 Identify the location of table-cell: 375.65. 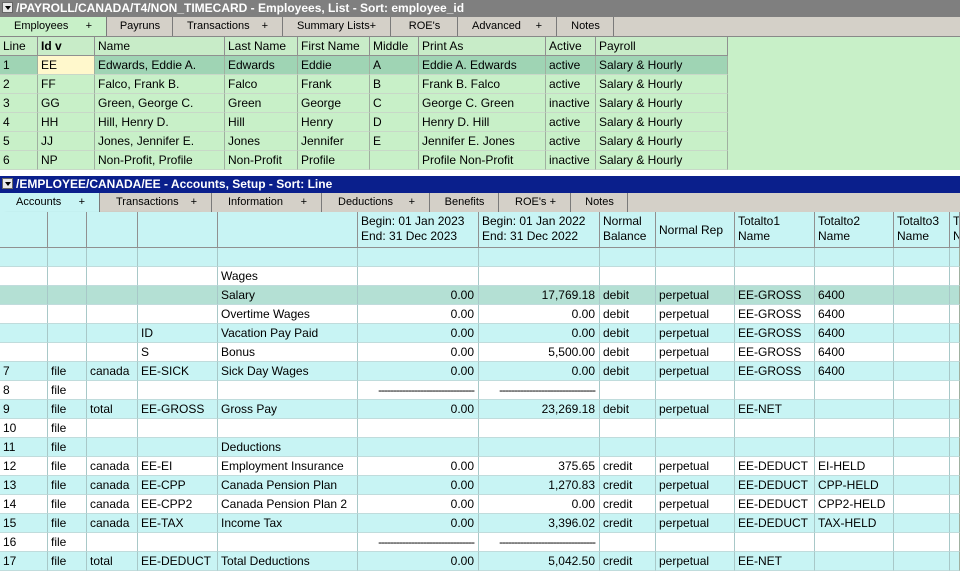
(539, 466).